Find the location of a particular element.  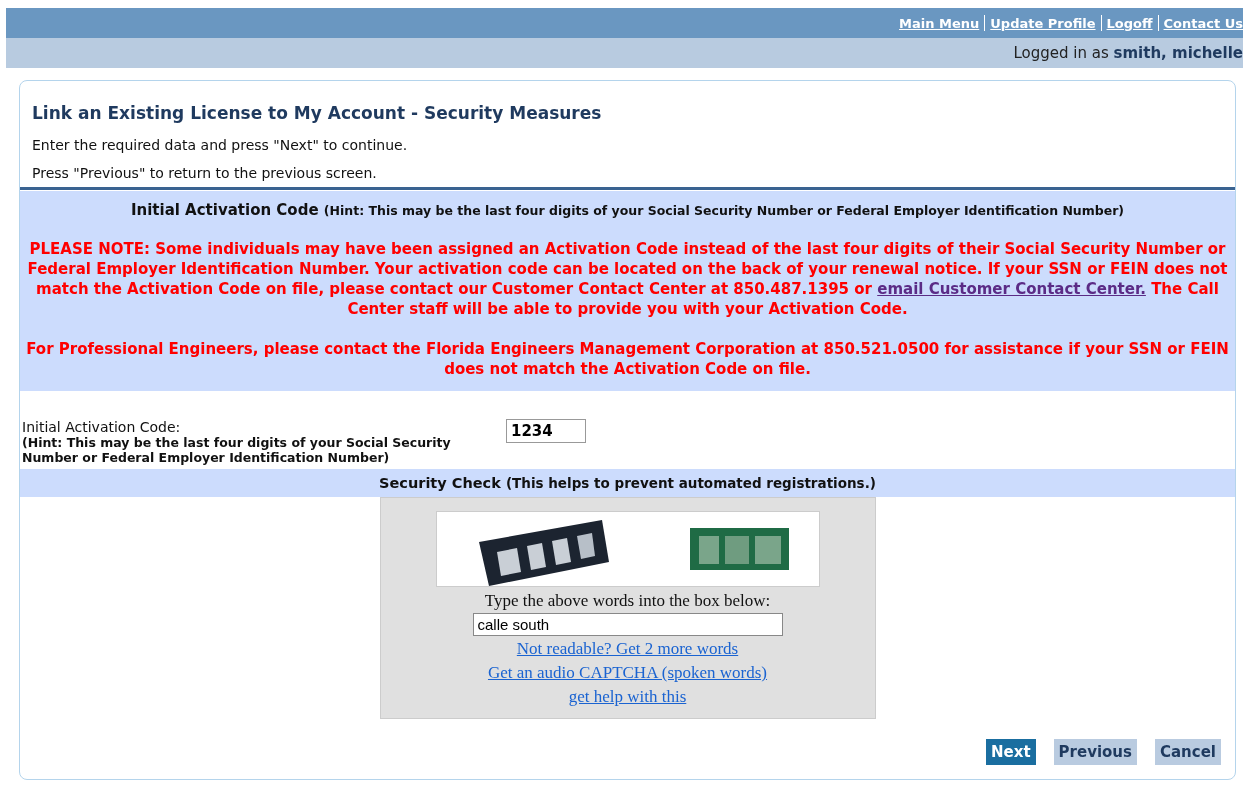

notice-text: PLEASE NOTE: Some individuals may have been assigned an Activation Code instead of the last four digits of their Social Security Number or Federal Employer Identification Number. Your activation code can be located on the back of your renewal notice. If your SSN or FEIN does not match the Activation Code on file, please contact our Customer Contact Center at 850.487.1395 or email Customer Contact Center. The Call Center staff will be able to provide you with your Activation Code. is located at coordinates (627, 279).